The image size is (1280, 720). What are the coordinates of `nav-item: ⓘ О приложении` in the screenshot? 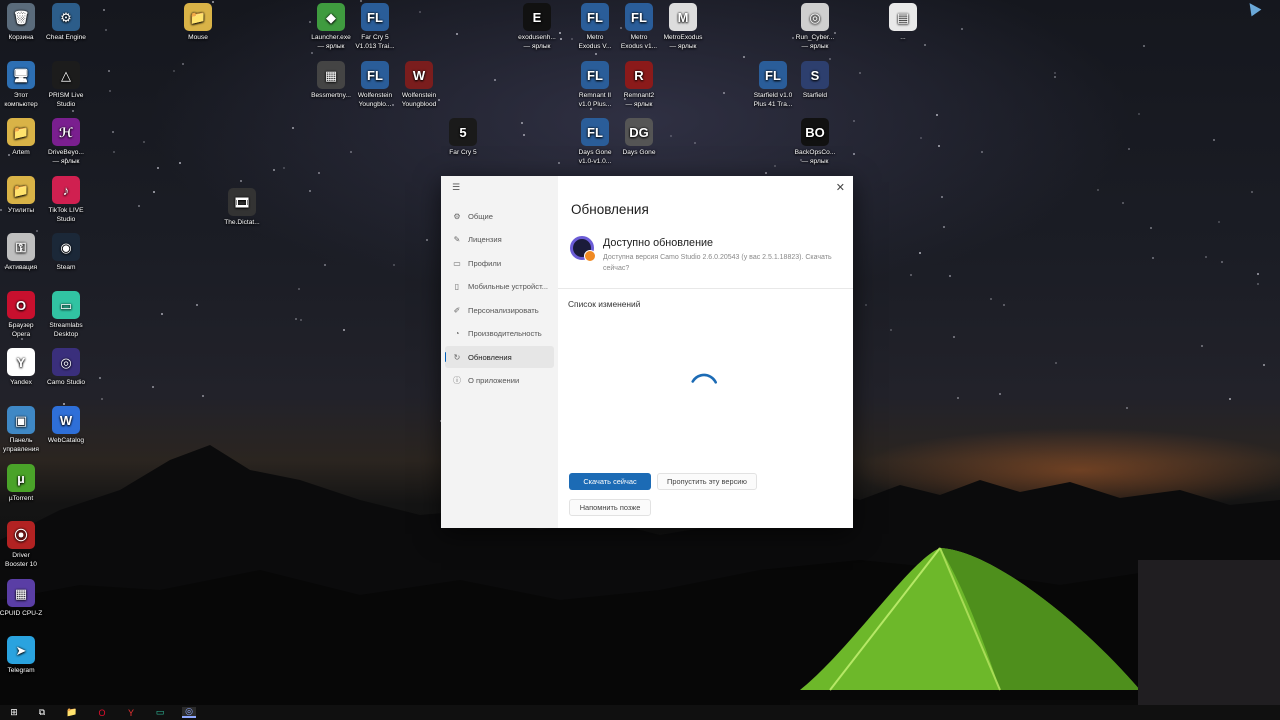 It's located at (499, 381).